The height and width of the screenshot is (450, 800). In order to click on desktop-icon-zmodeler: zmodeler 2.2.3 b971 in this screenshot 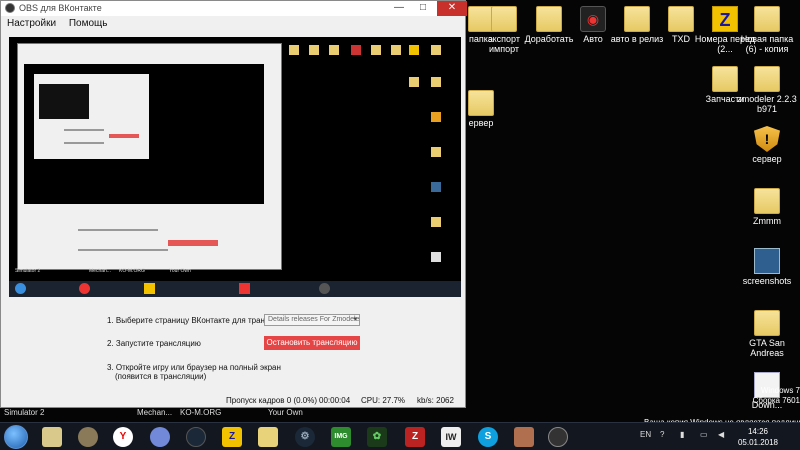, I will do `click(767, 90)`.